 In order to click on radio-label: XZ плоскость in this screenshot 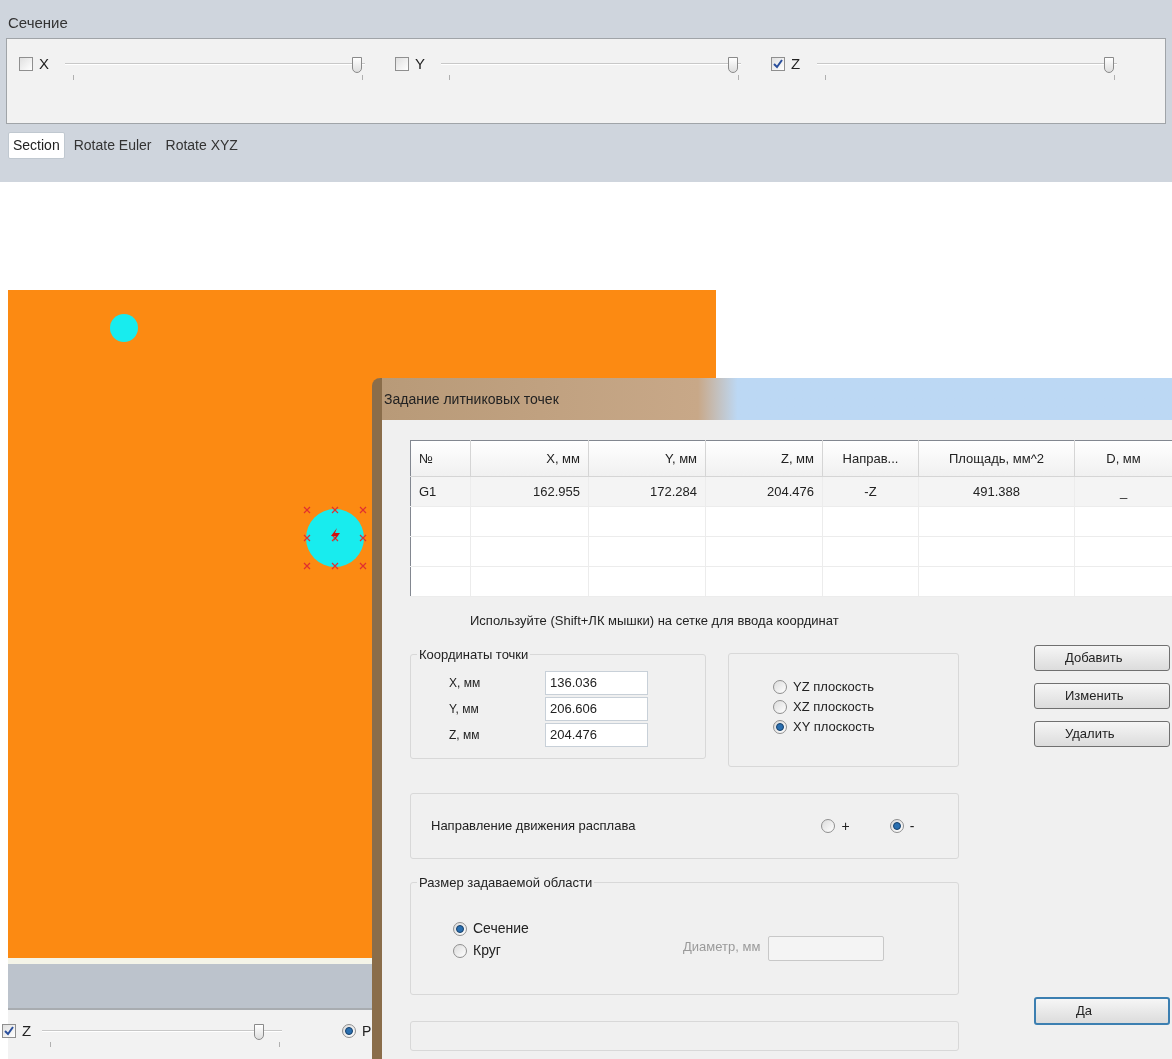, I will do `click(833, 707)`.